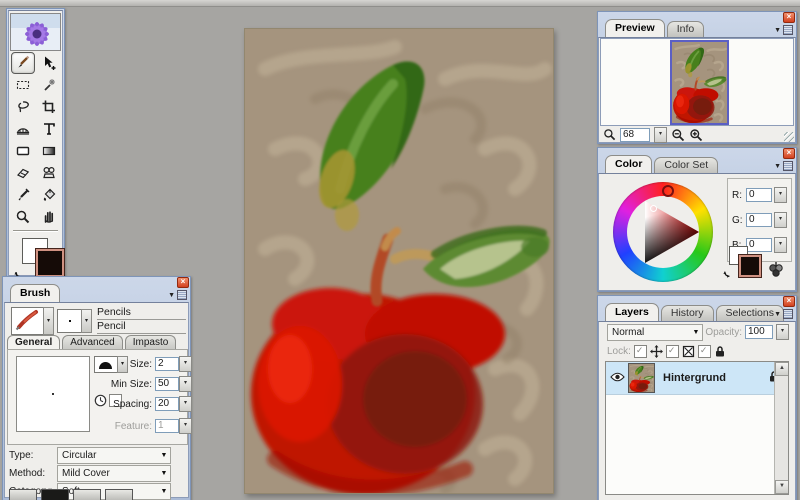  What do you see at coordinates (35, 293) in the screenshot?
I see `tab-brush: Brush` at bounding box center [35, 293].